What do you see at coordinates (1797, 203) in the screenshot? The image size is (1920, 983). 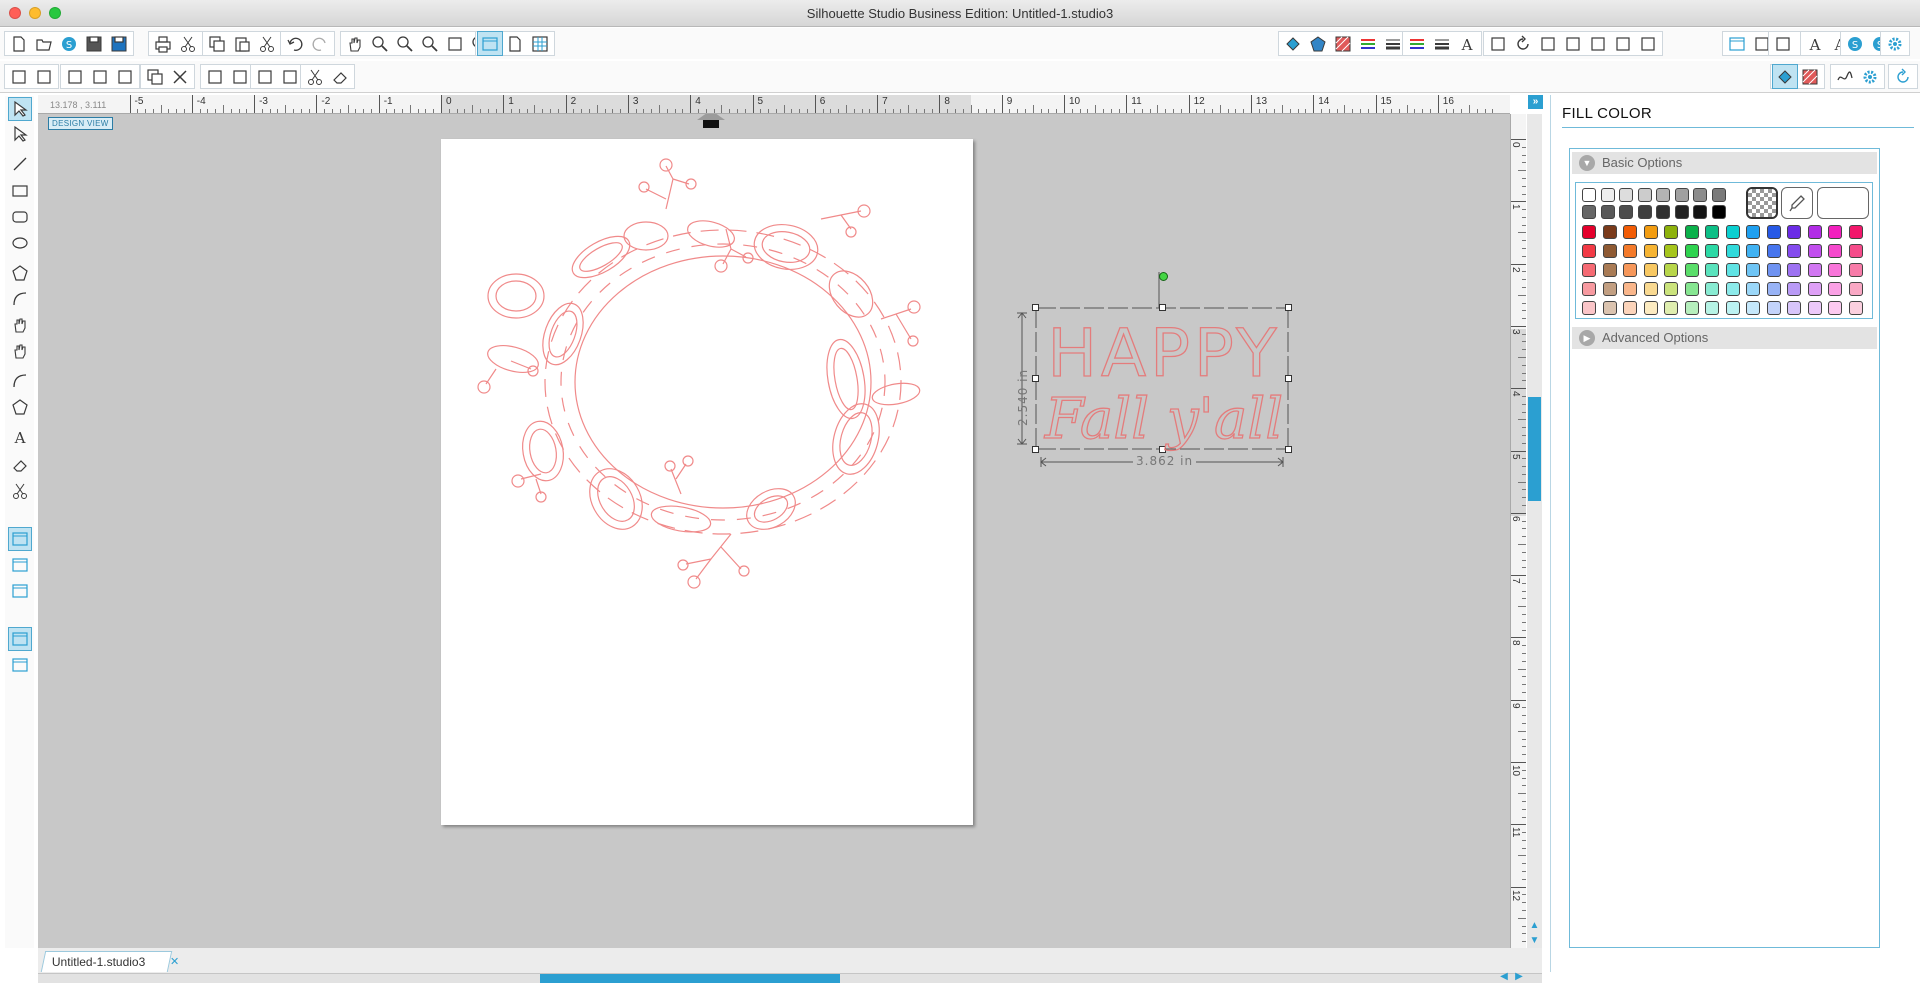 I see `eyedropper-button` at bounding box center [1797, 203].